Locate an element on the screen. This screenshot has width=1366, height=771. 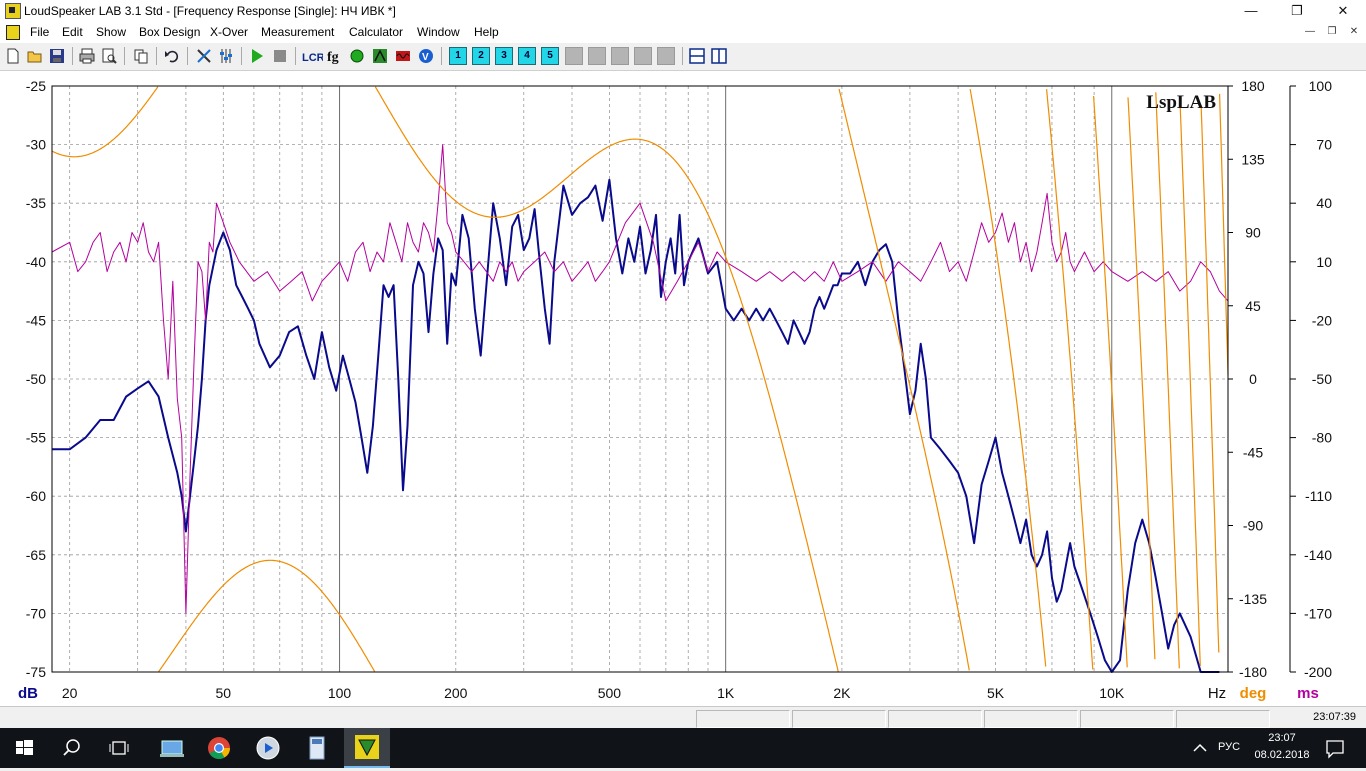
print-preview-button is located at coordinates (109, 56).